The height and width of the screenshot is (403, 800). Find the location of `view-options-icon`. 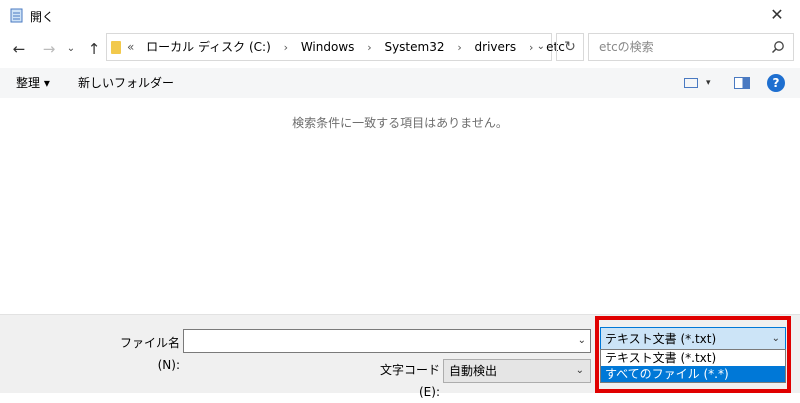

view-options-icon is located at coordinates (691, 83).